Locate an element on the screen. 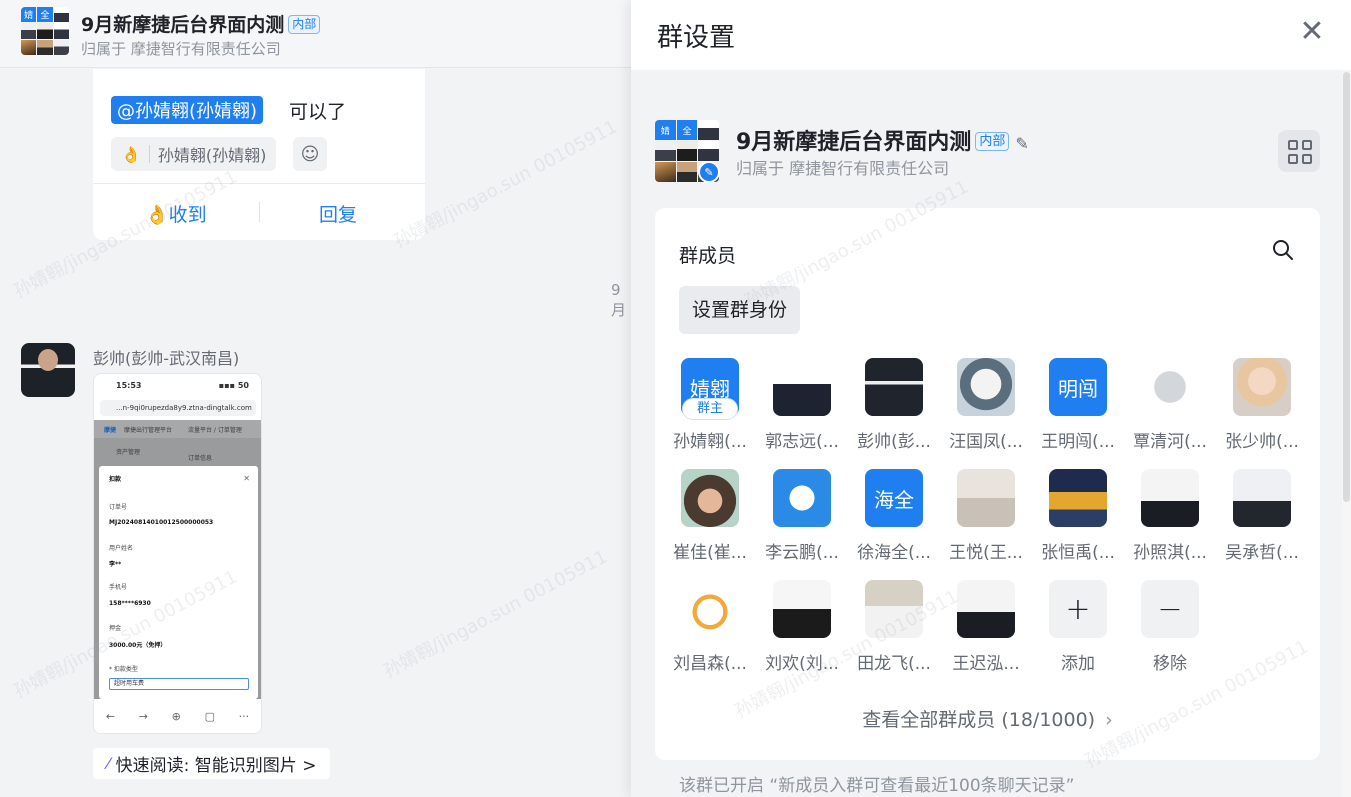 Image resolution: width=1351 pixels, height=797 pixels. deposit-label: 押金 is located at coordinates (115, 628).